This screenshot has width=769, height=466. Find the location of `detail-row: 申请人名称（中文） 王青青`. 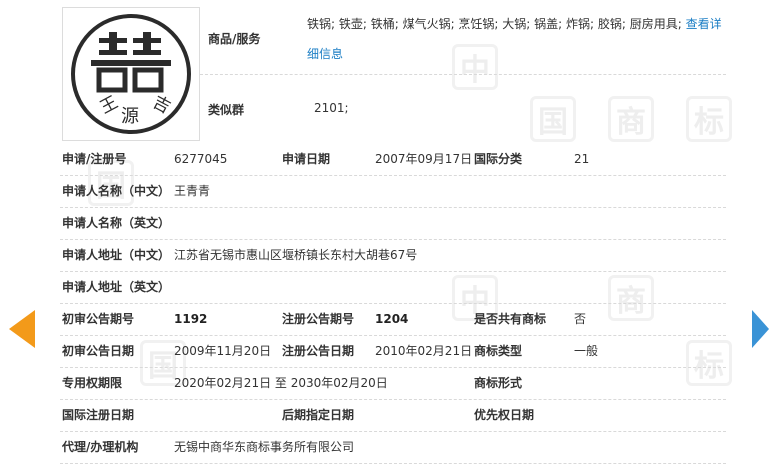

detail-row: 申请人名称（中文） 王青青 is located at coordinates (393, 192).